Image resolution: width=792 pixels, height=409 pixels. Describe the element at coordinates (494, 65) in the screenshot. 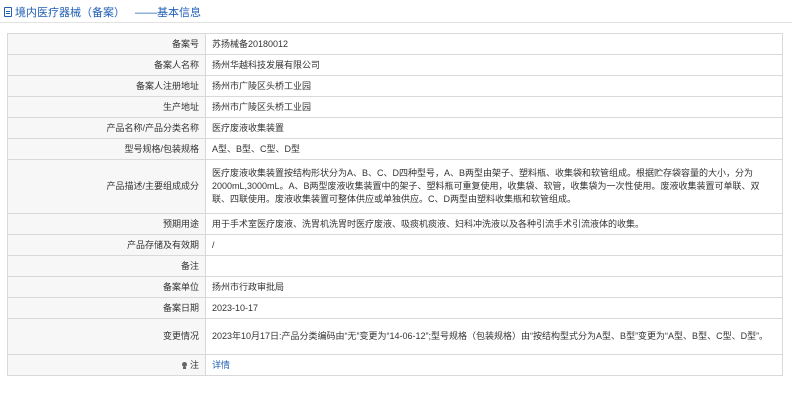

I see `row-value: 扬州华越科技发展有限公司` at that location.